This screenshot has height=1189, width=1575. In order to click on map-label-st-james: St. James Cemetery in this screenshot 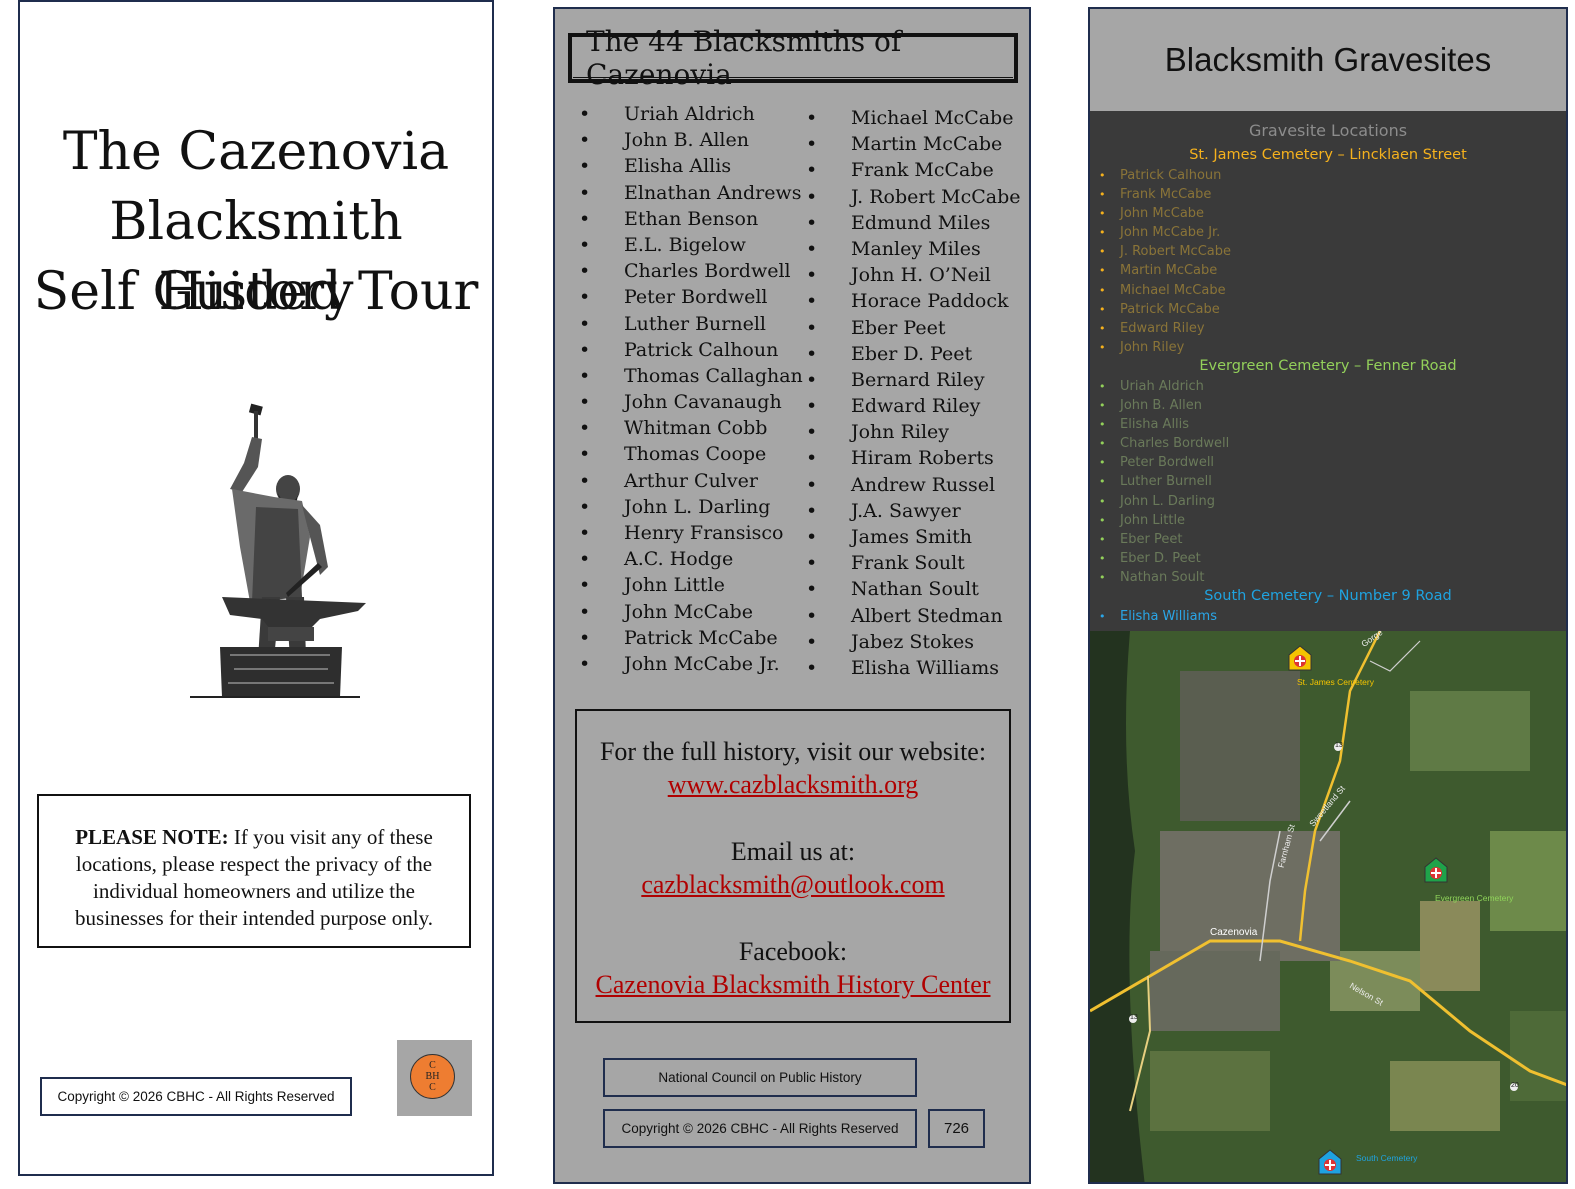, I will do `click(1335, 682)`.